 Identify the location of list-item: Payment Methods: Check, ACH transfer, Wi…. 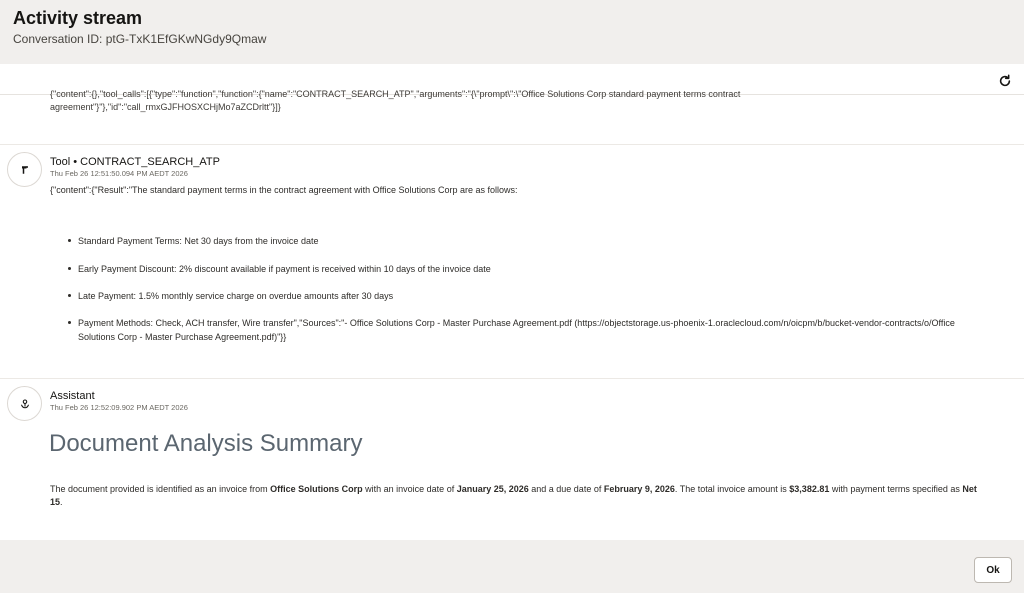
(528, 330).